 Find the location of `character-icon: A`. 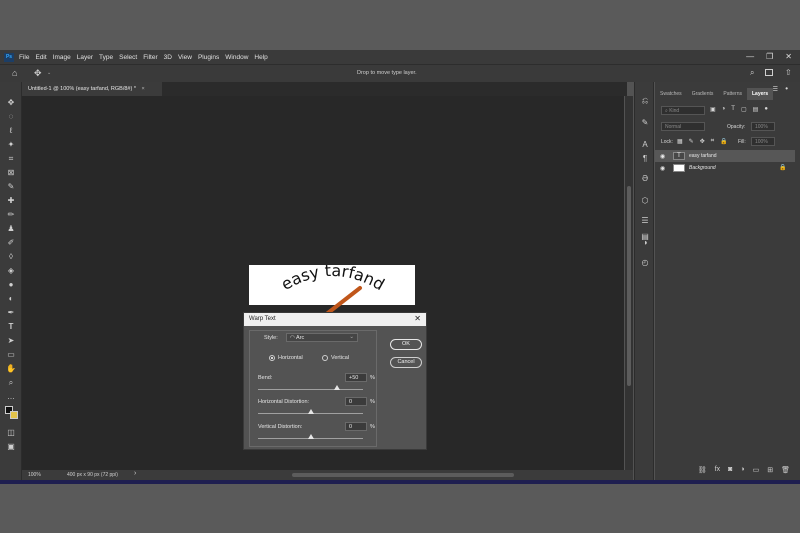

character-icon: A is located at coordinates (645, 145).